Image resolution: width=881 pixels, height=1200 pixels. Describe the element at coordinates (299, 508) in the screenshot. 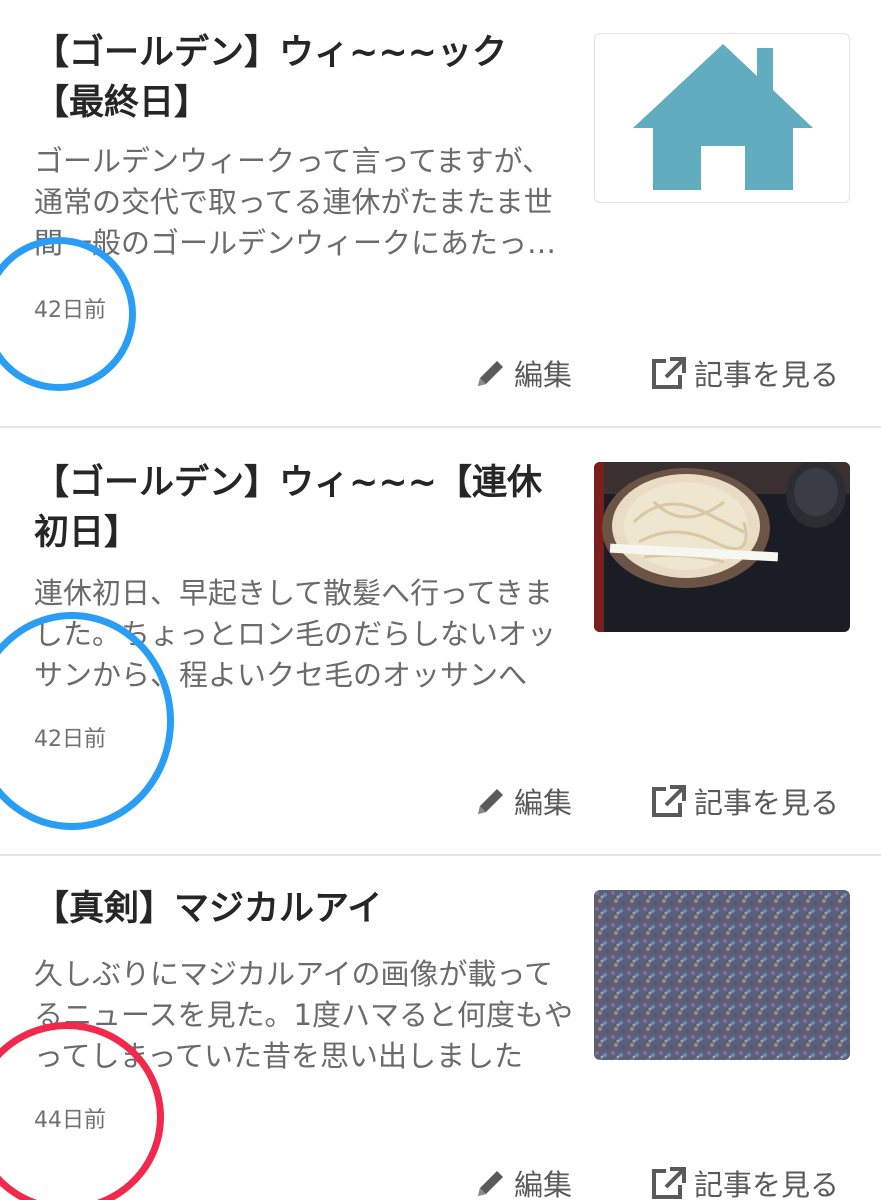

I see `article-title: 【ゴールデン】ウィ~~~【連休初日】` at that location.